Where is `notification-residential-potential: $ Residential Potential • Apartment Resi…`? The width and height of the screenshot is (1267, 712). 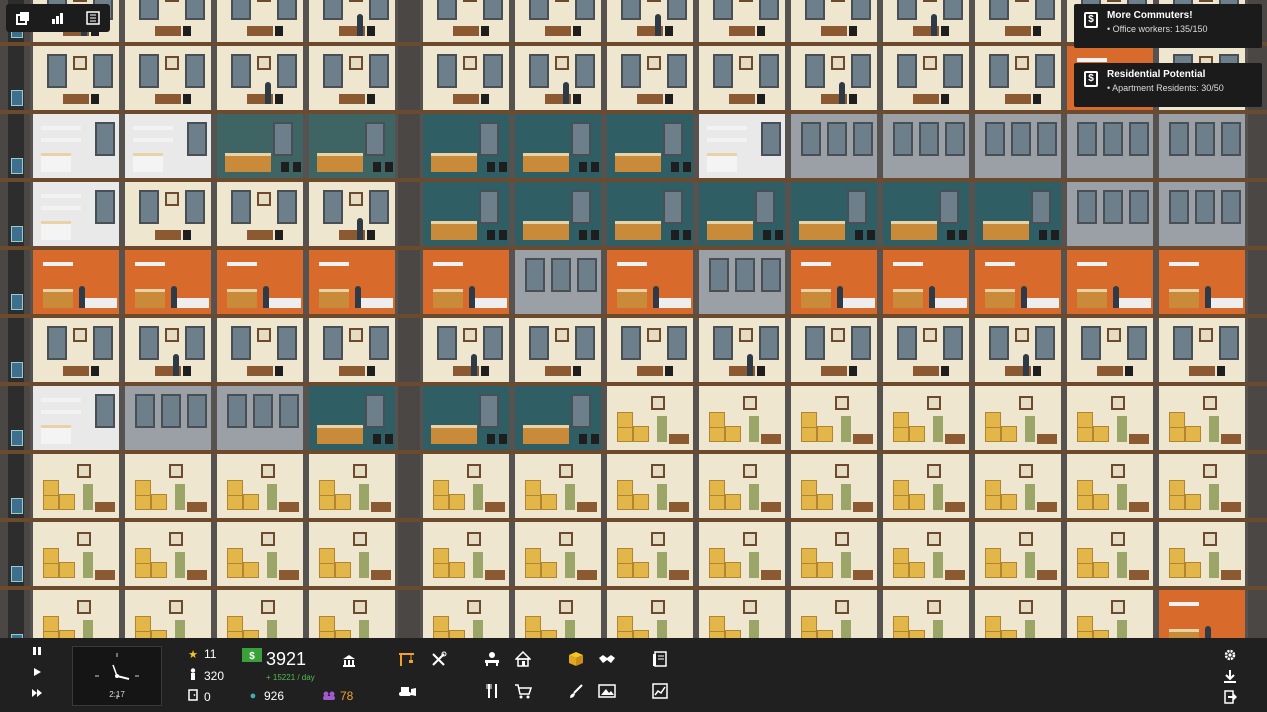
notification-residential-potential: $ Residential Potential • Apartment Resi… is located at coordinates (1168, 85).